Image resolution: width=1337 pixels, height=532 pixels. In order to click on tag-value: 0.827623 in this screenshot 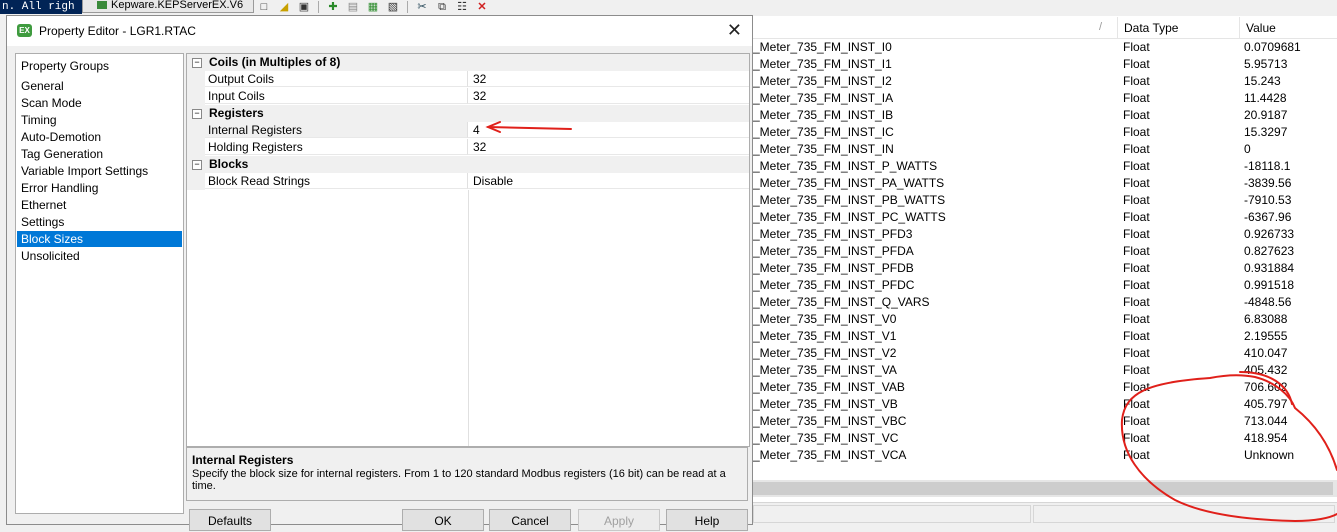, I will do `click(1269, 251)`.